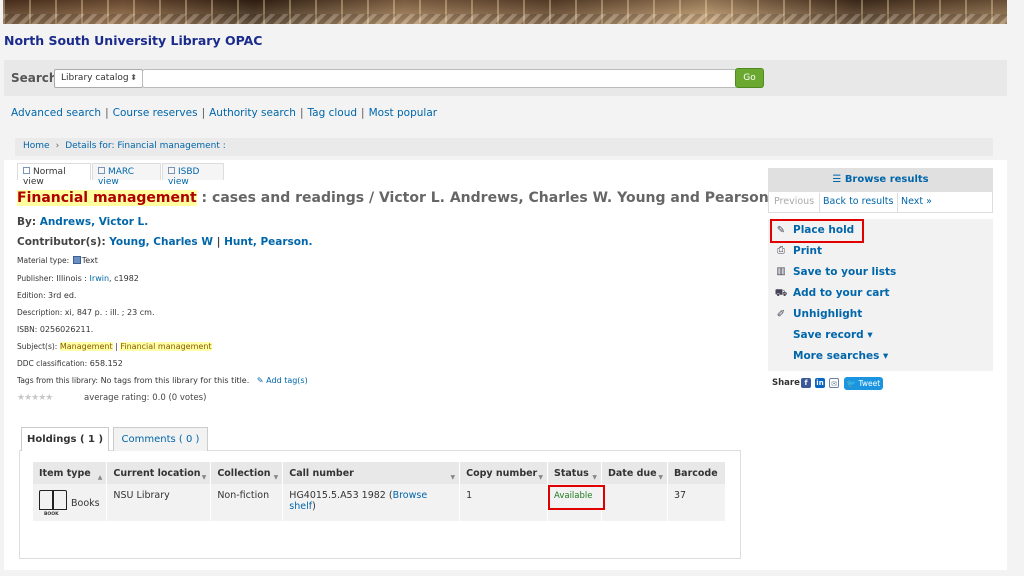 The image size is (1024, 576). Describe the element at coordinates (697, 502) in the screenshot. I see `cell-barcode: 37` at that location.